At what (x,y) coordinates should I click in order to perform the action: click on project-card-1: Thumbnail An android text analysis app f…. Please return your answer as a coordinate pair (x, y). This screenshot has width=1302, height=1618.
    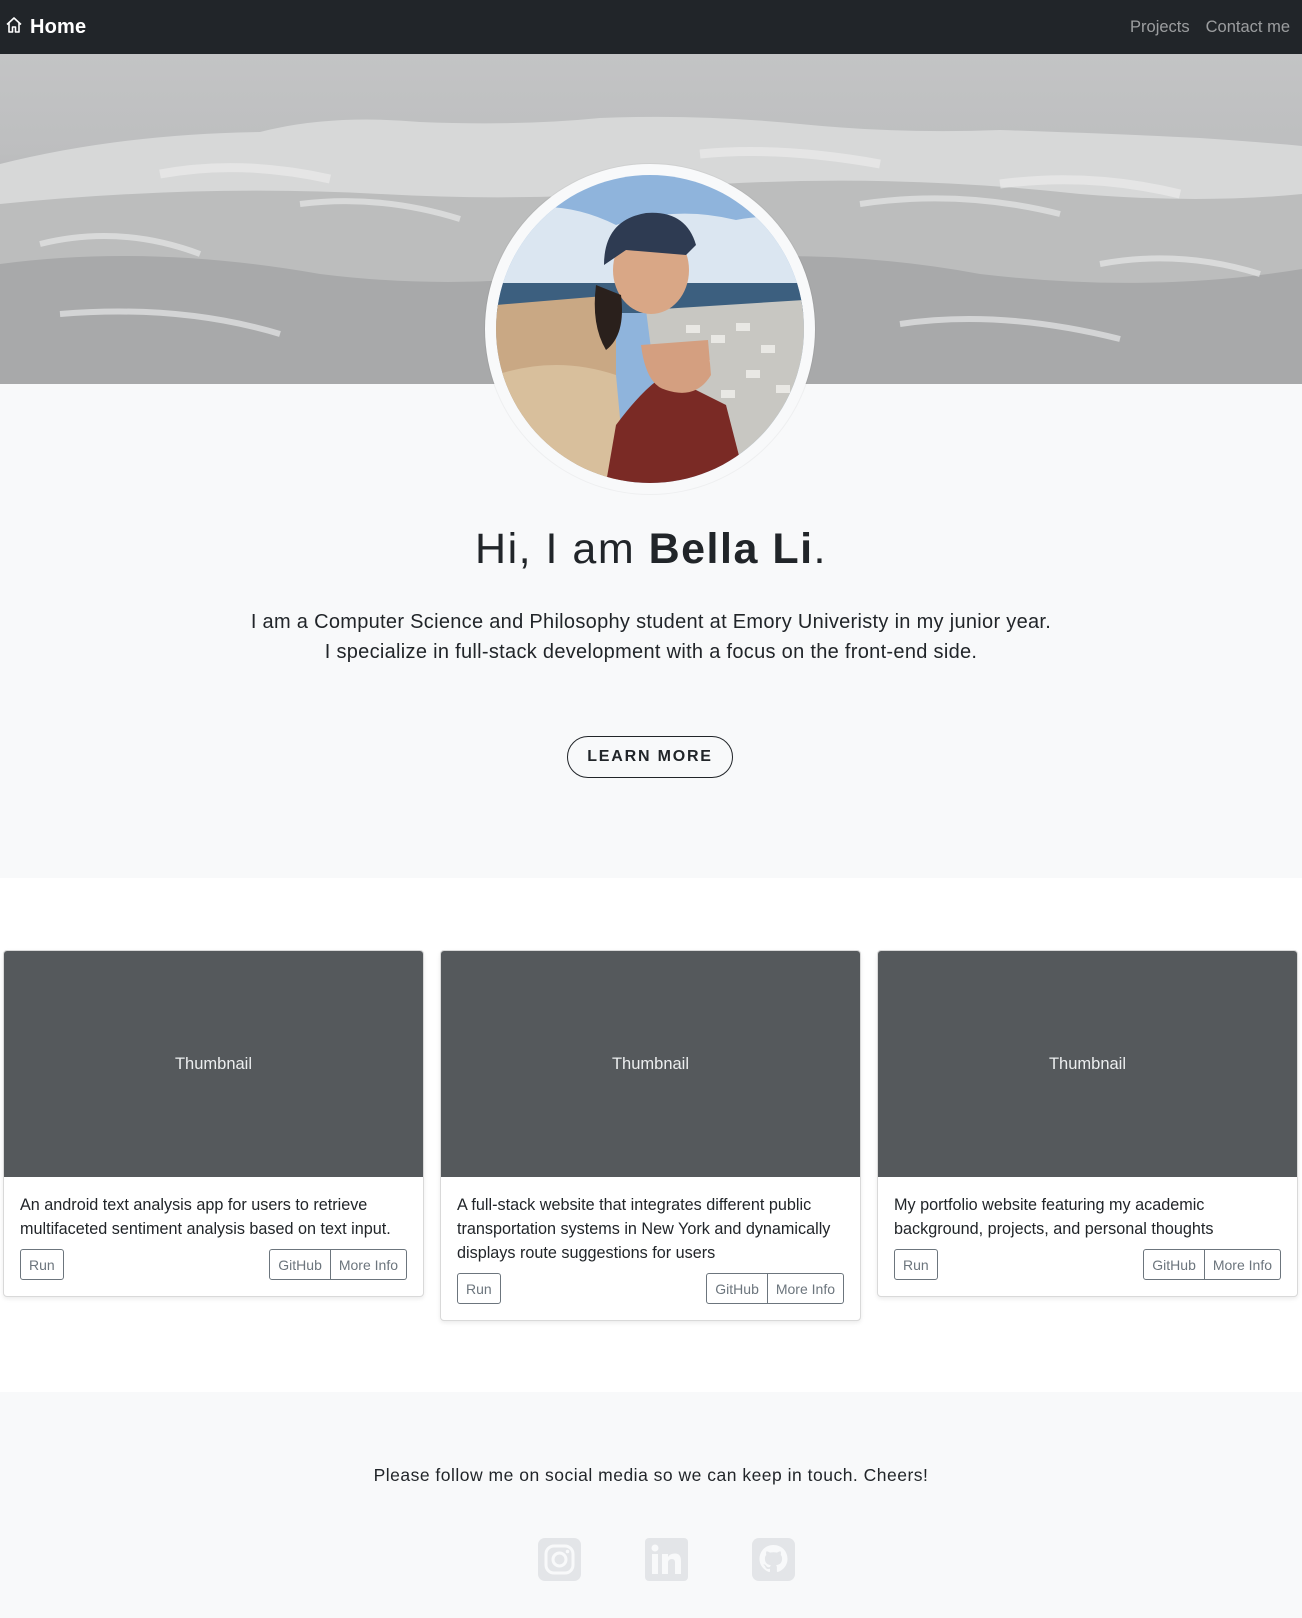
    Looking at the image, I should click on (213, 1123).